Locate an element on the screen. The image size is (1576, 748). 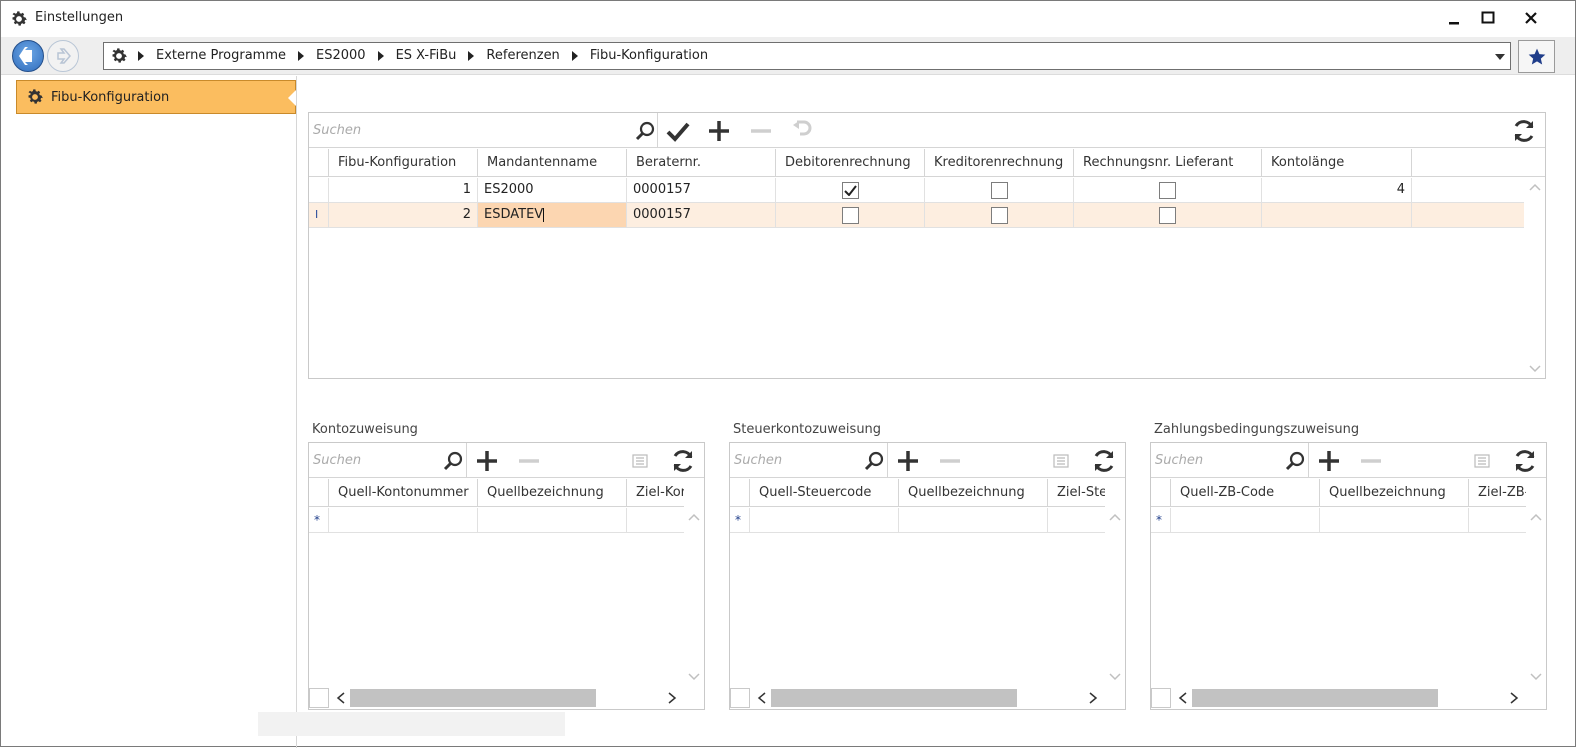
favorites-button is located at coordinates (1536, 56).